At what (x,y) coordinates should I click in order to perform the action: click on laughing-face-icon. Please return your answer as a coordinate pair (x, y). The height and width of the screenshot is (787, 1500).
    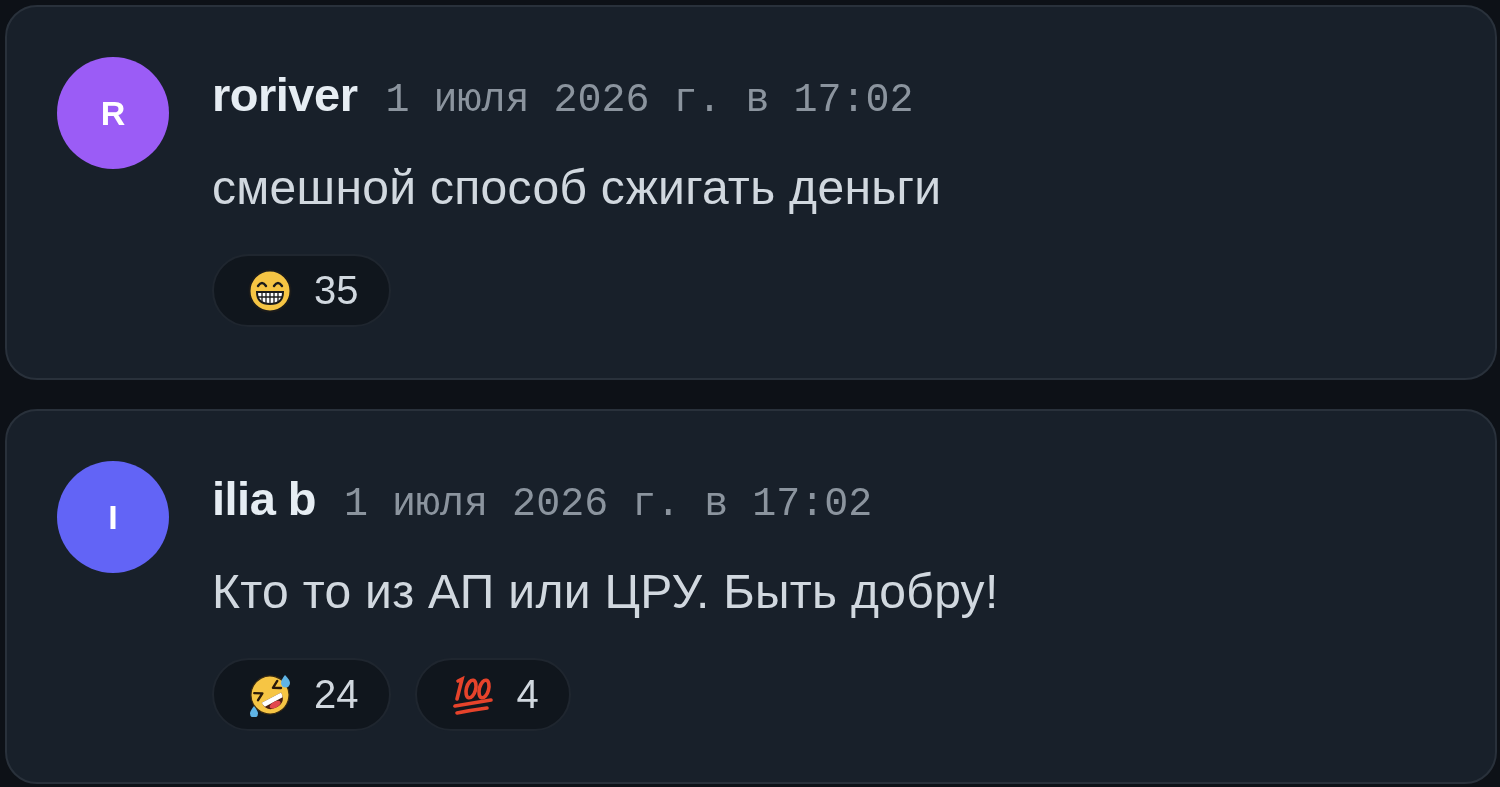
    Looking at the image, I should click on (270, 694).